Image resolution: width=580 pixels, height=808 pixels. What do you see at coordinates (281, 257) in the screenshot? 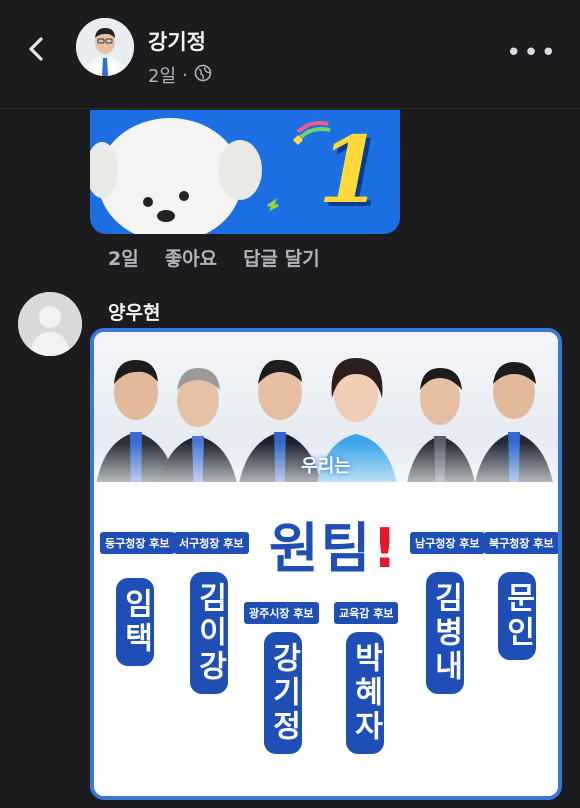
I see `reply-button: 답글 달기` at bounding box center [281, 257].